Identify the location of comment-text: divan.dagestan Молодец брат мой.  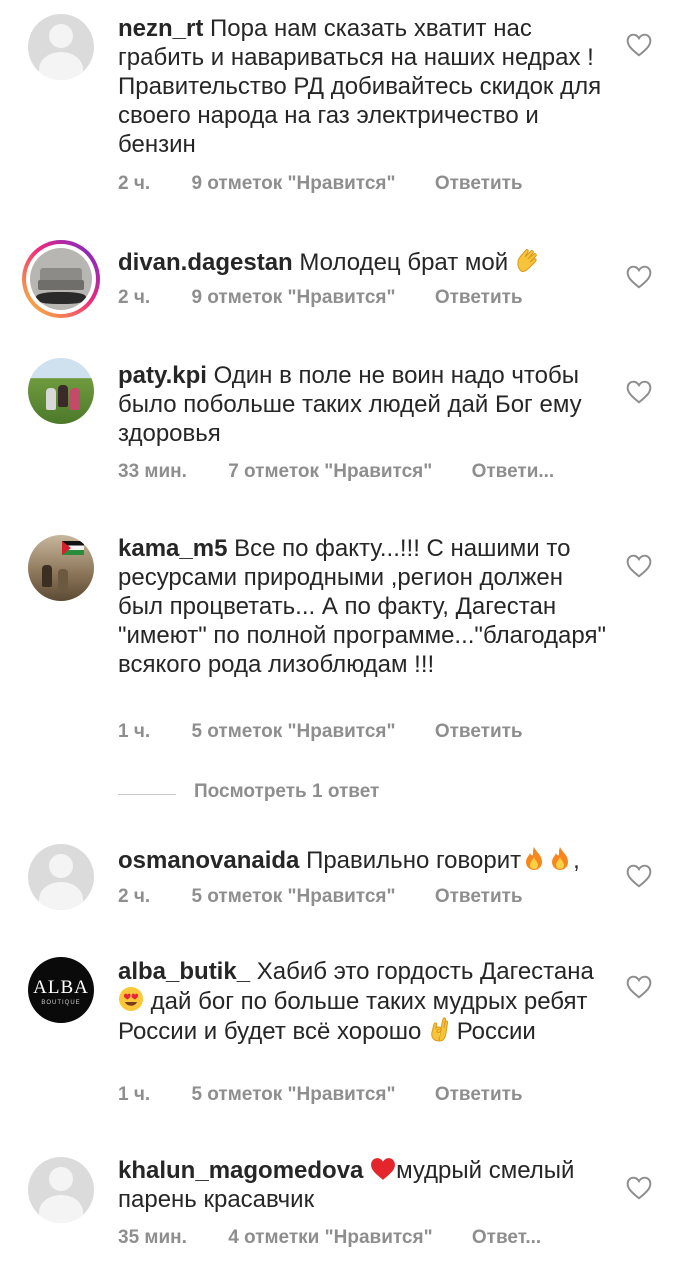
(365, 262).